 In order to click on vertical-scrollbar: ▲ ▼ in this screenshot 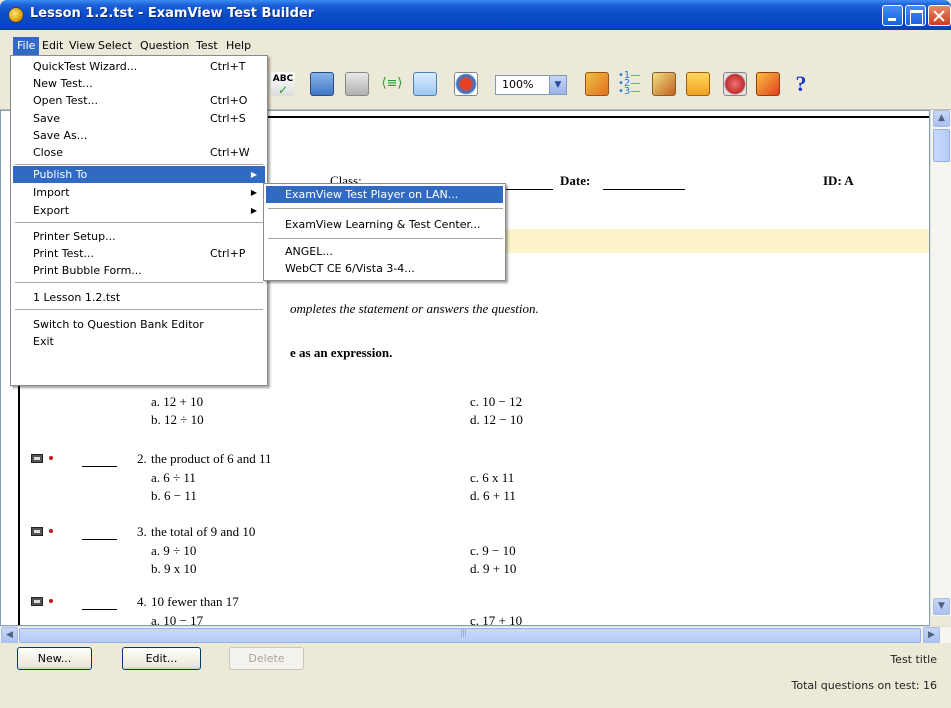, I will do `click(940, 363)`.